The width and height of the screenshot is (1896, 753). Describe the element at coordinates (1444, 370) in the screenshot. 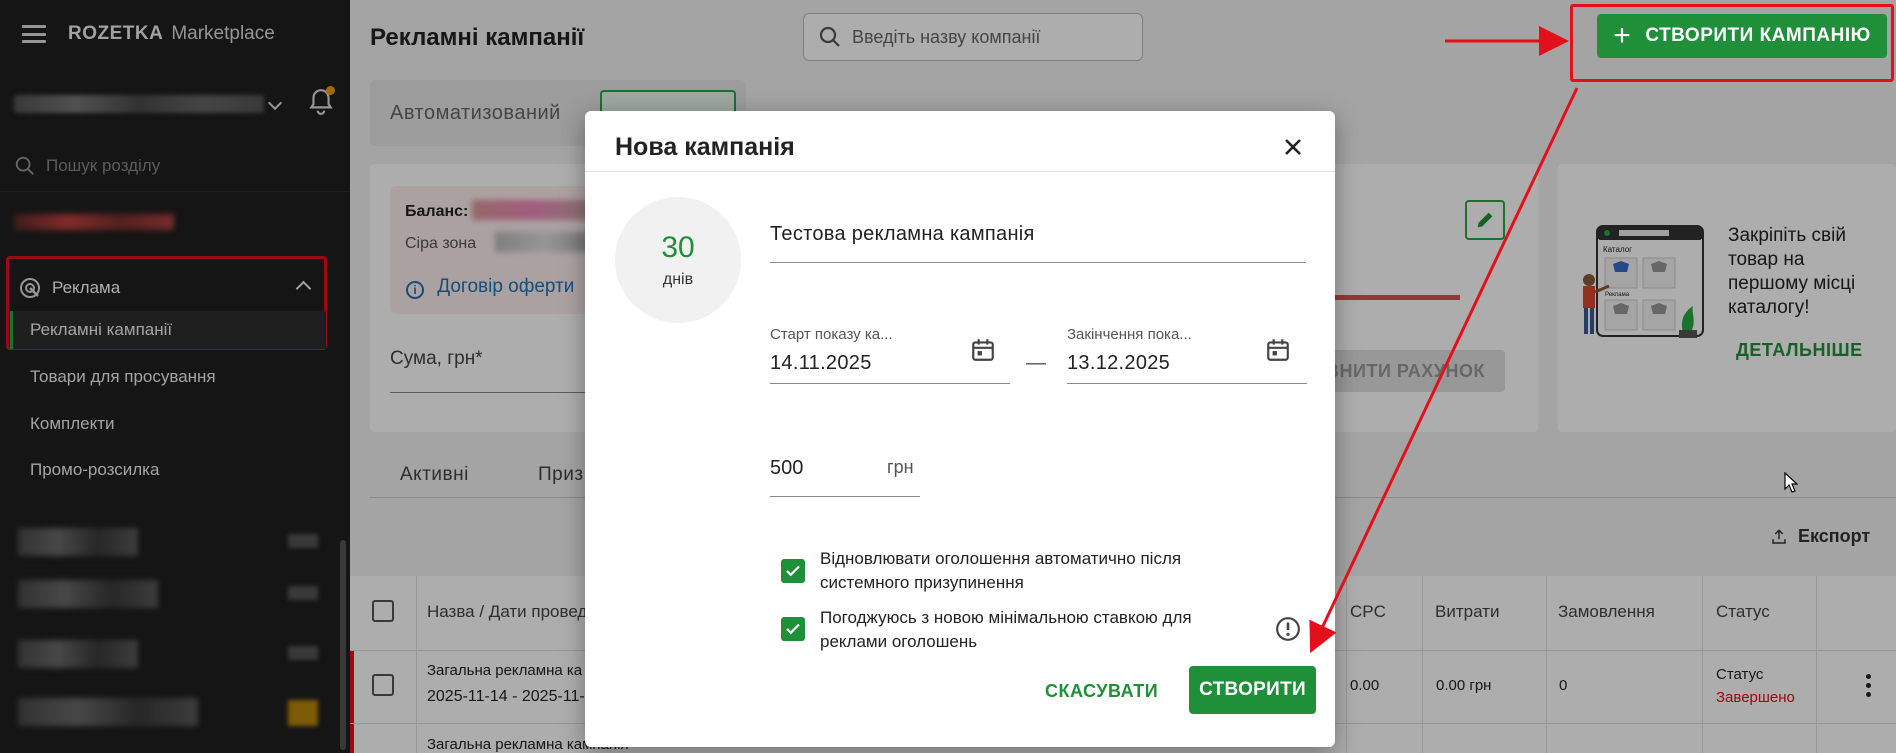

I see `arrow-to-create-confirm` at that location.